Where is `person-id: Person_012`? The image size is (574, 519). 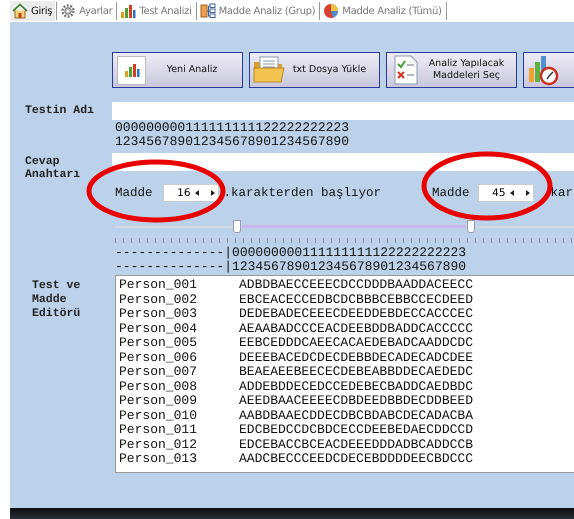 person-id: Person_012 is located at coordinates (158, 445).